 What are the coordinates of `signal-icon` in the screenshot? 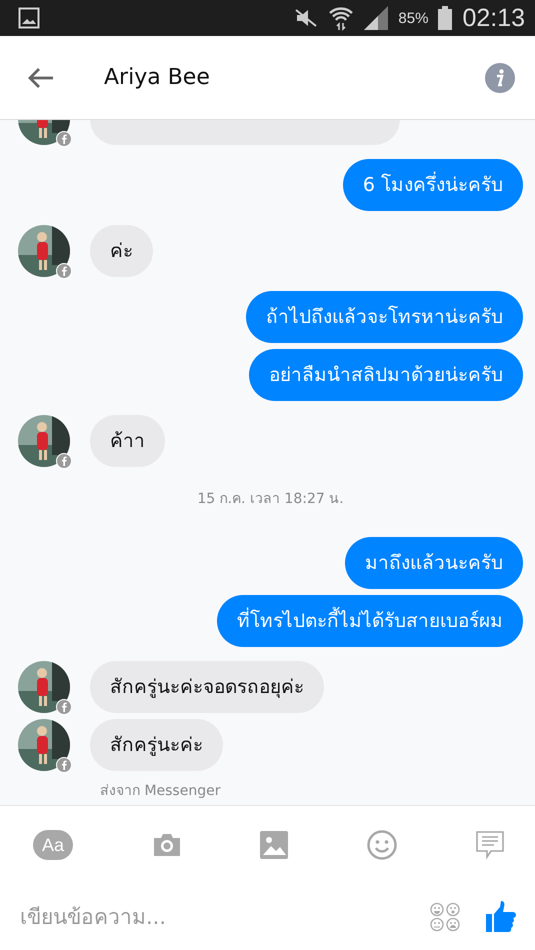 It's located at (376, 18).